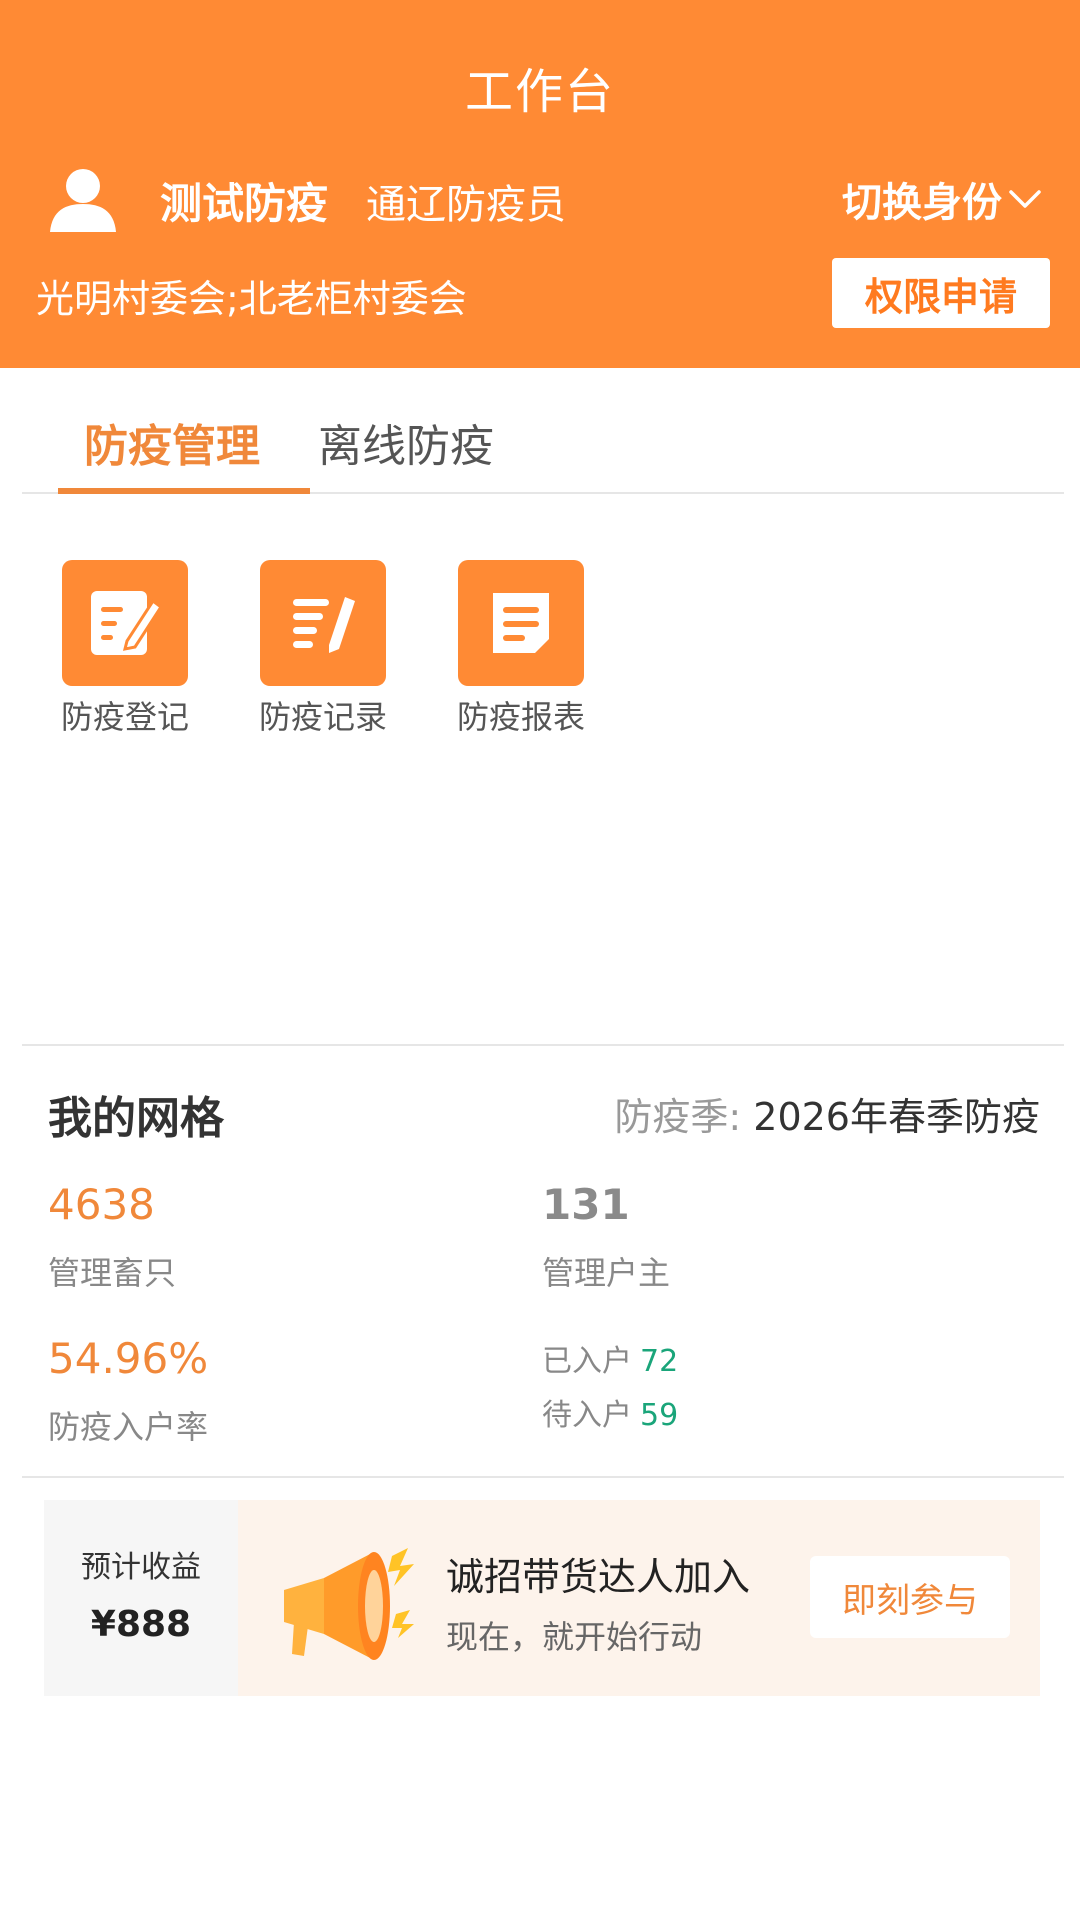  What do you see at coordinates (896, 1117) in the screenshot?
I see `season-value: 2026年春季防疫` at bounding box center [896, 1117].